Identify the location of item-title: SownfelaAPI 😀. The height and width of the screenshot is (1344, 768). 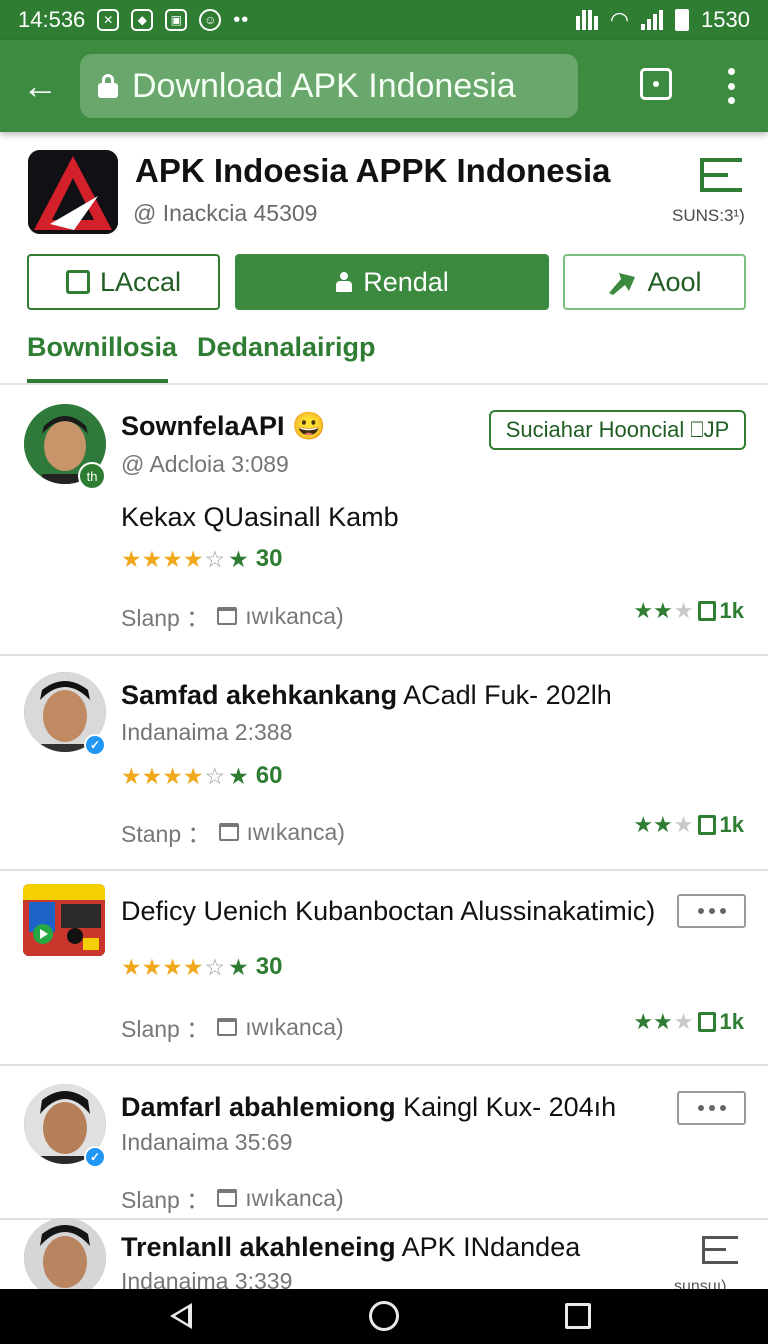
(223, 426).